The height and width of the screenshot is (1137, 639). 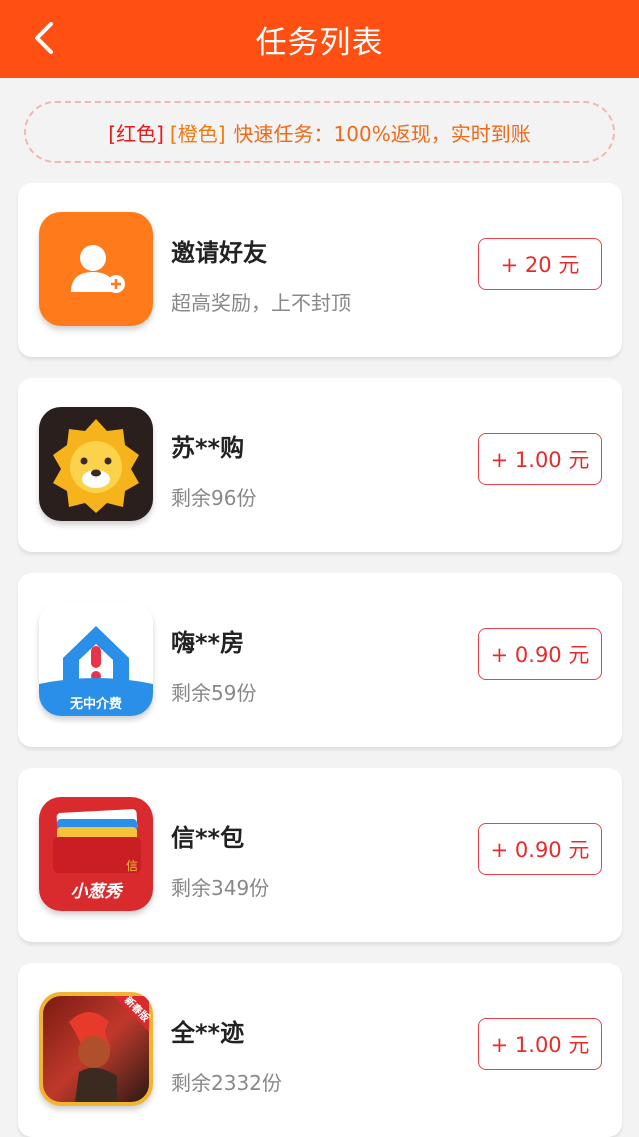 What do you see at coordinates (132, 866) in the screenshot?
I see `svg-text: 信` at bounding box center [132, 866].